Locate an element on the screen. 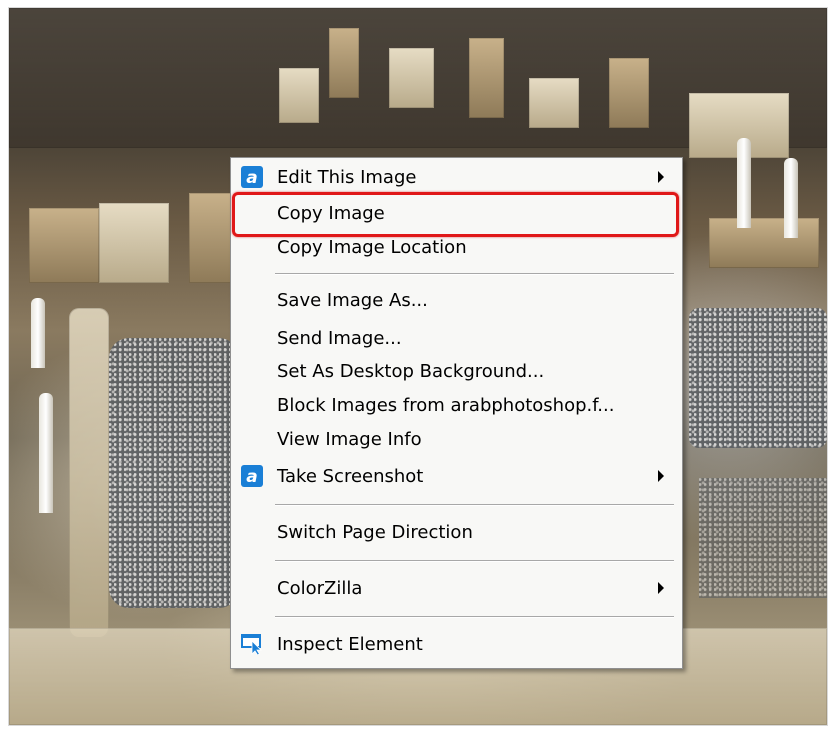 The height and width of the screenshot is (731, 837). menu-item-switch-page-direction: Switch Page Direction is located at coordinates (456, 532).